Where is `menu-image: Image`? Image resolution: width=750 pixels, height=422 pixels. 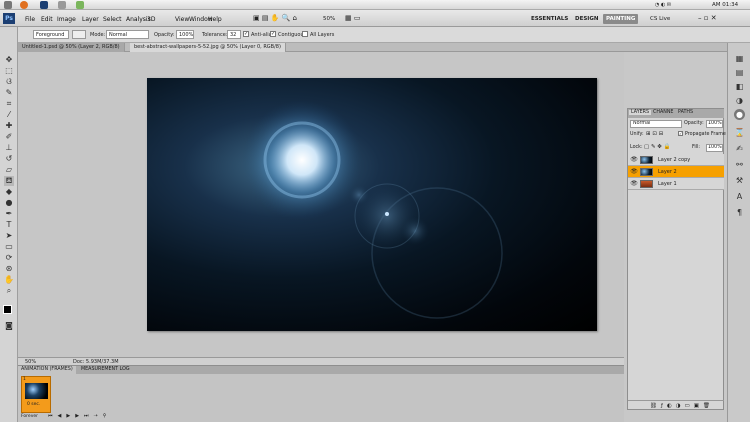
menu-image: Image is located at coordinates (66, 19).